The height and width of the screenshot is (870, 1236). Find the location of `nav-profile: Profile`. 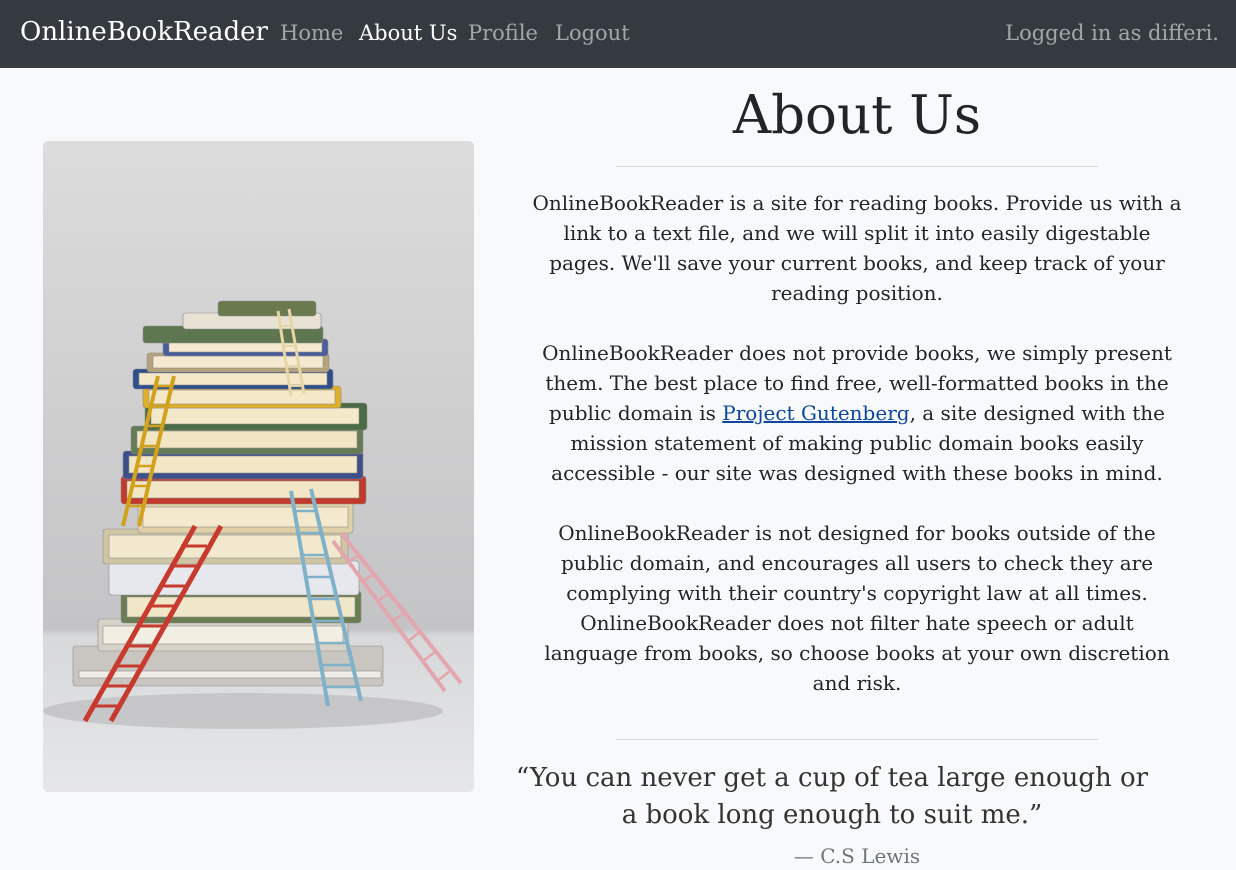

nav-profile: Profile is located at coordinates (503, 33).